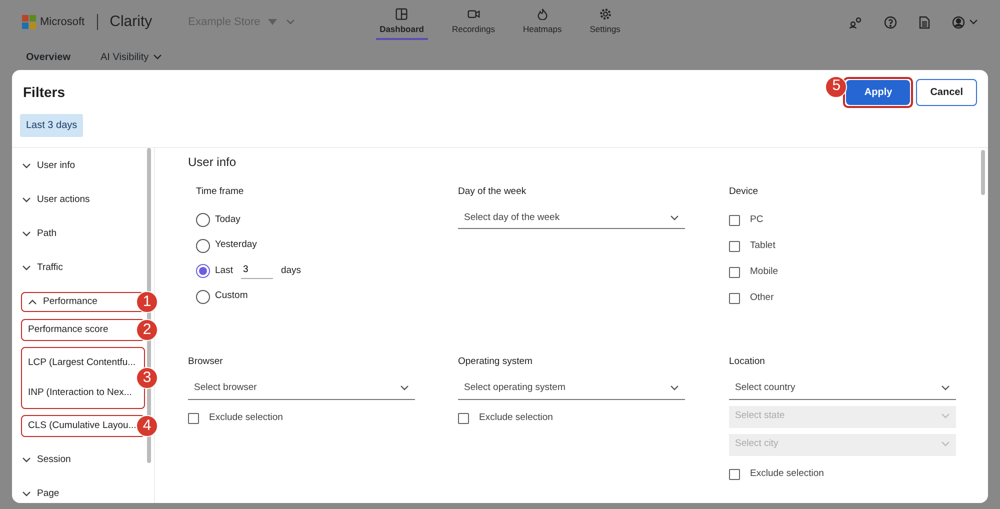 This screenshot has width=1000, height=509. Describe the element at coordinates (542, 21) in the screenshot. I see `nav-tab: Heatmaps` at that location.